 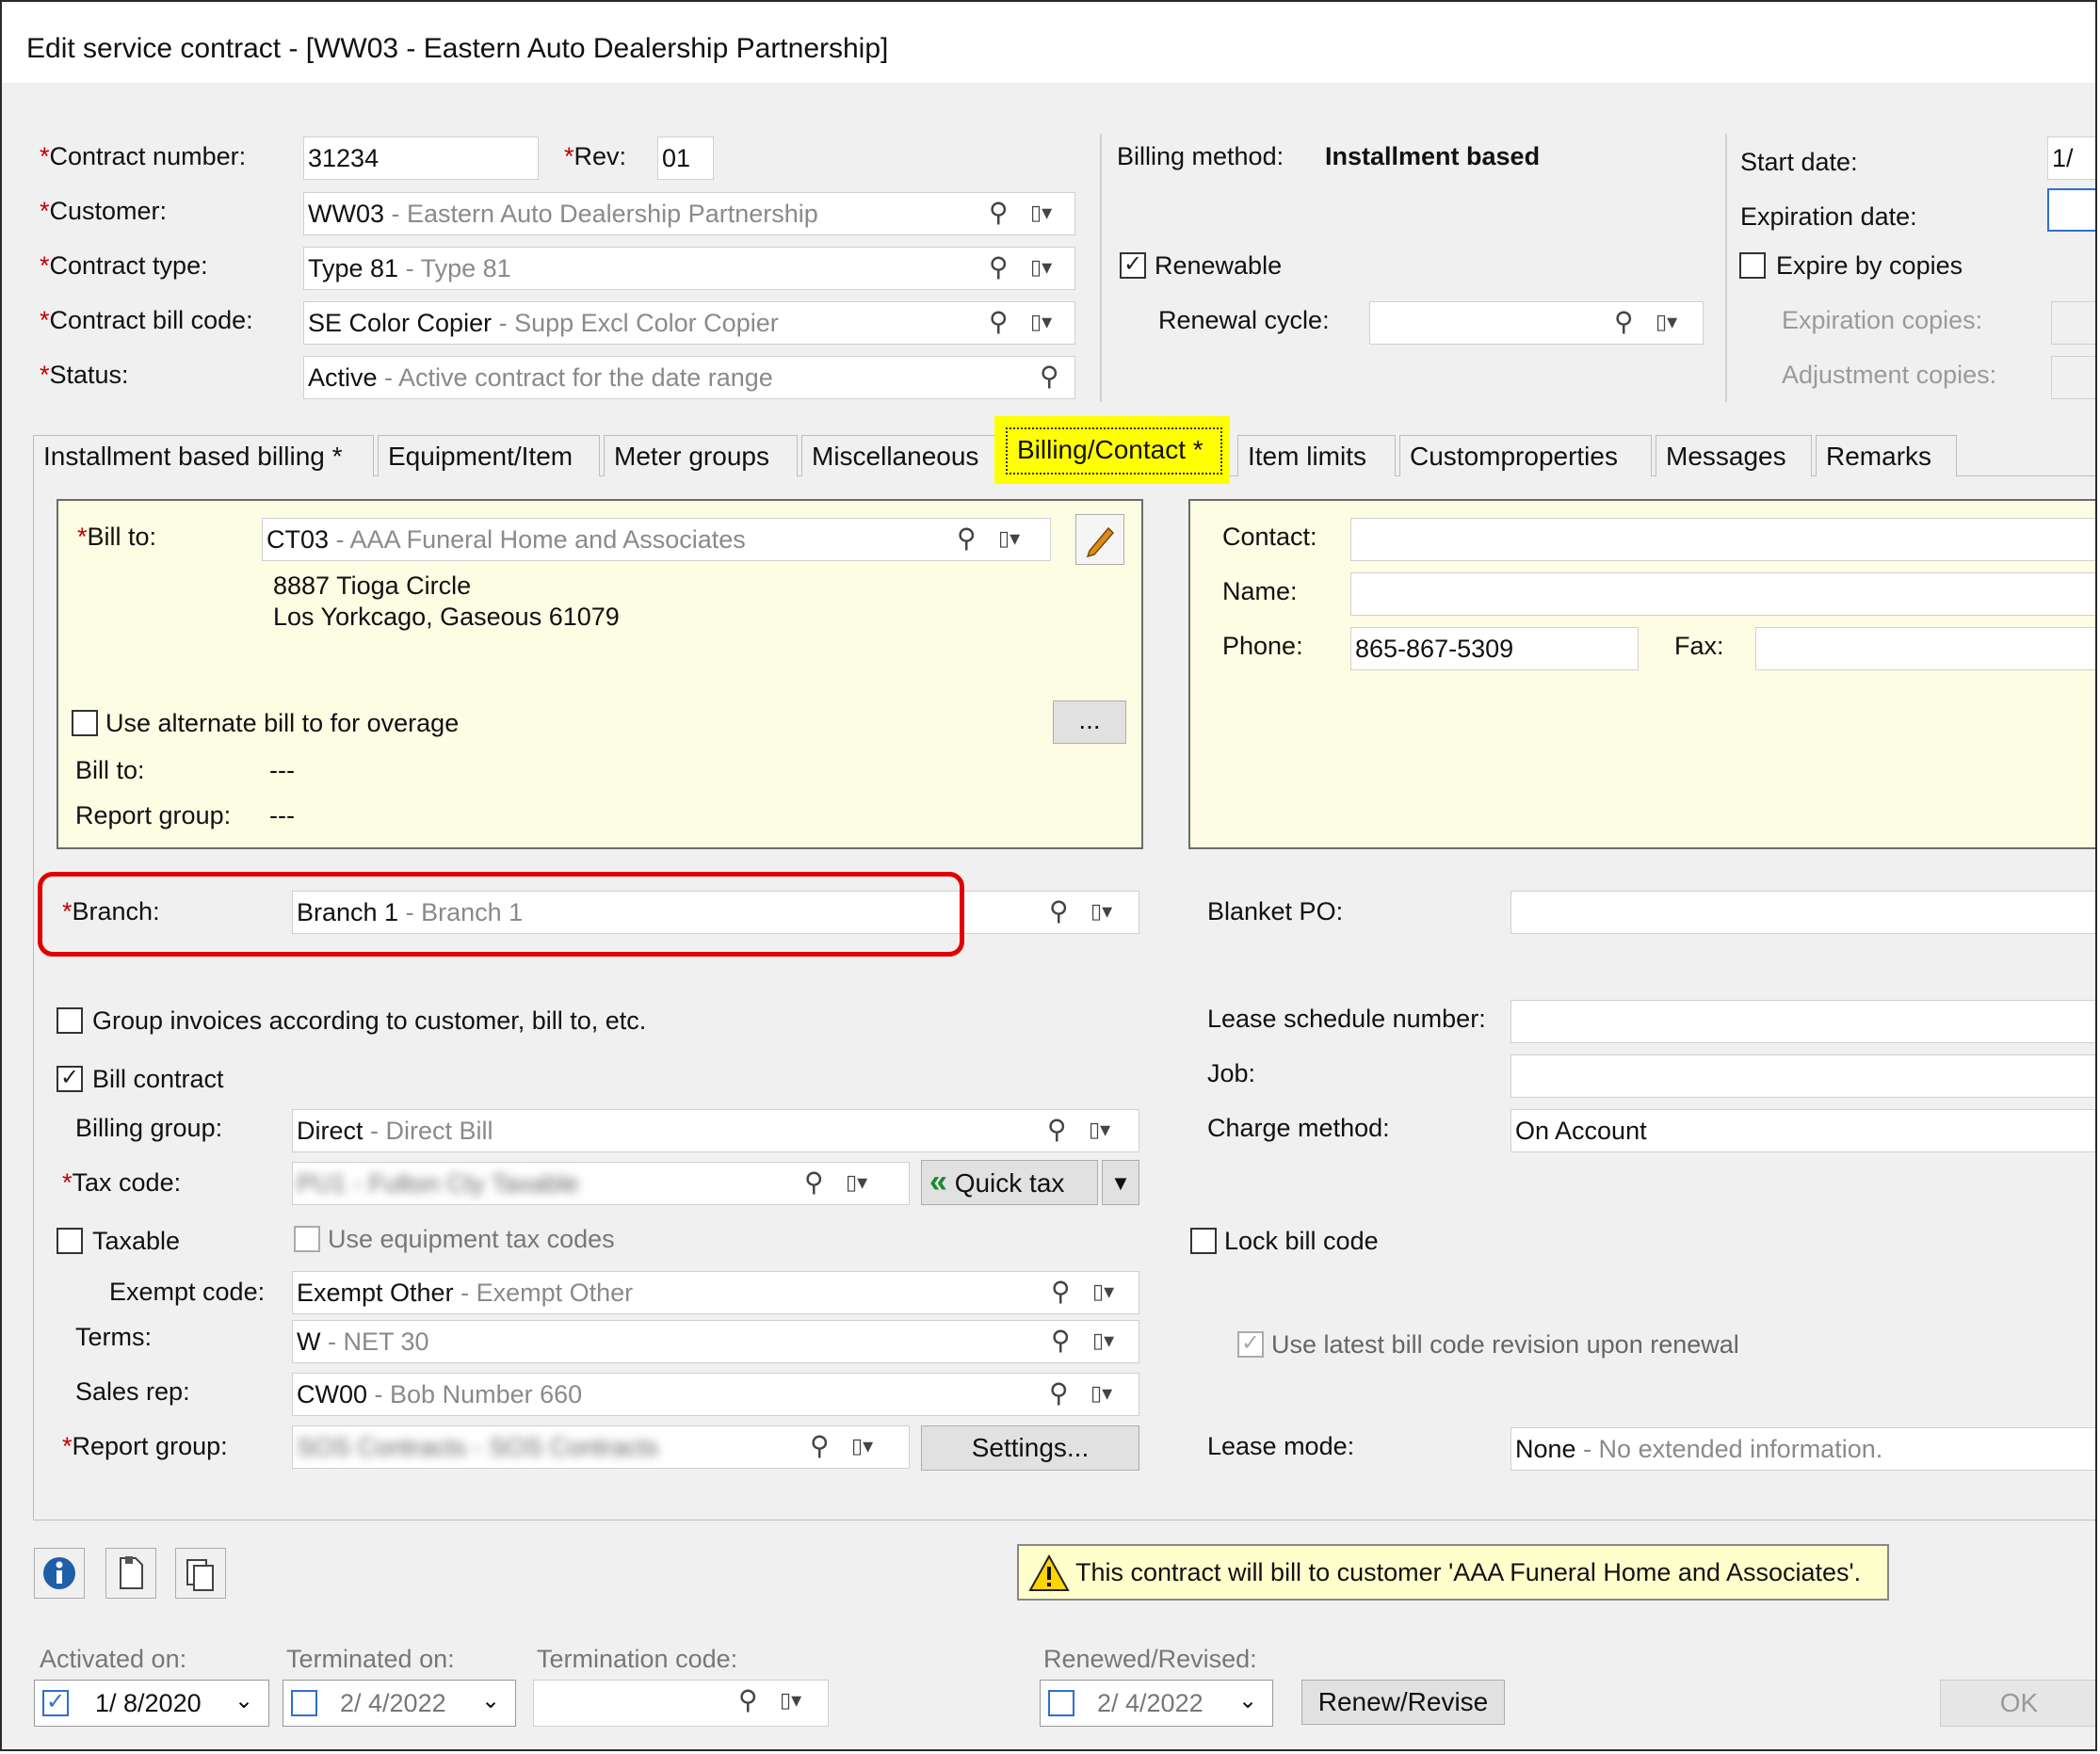 I want to click on tab-miscellaneous: Miscellaneous, so click(x=900, y=455).